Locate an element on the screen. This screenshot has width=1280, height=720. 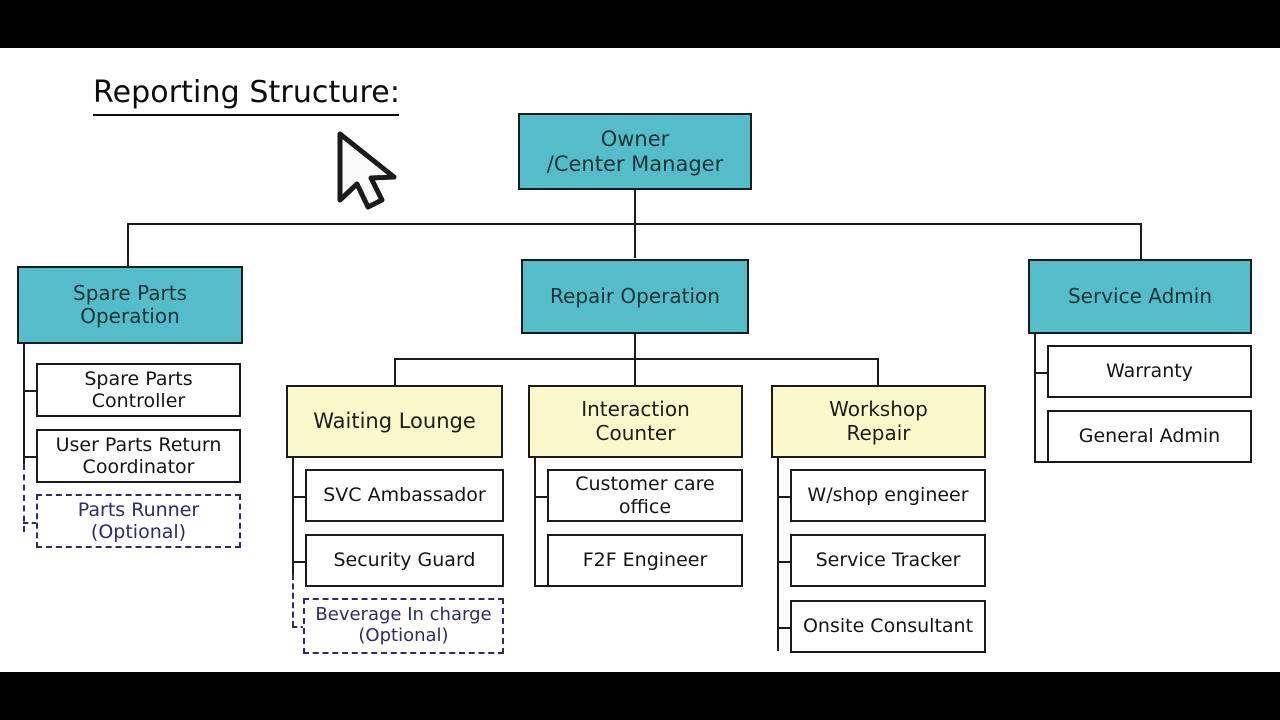
node-waiting-lounge-label: Waiting Lounge is located at coordinates (394, 421).